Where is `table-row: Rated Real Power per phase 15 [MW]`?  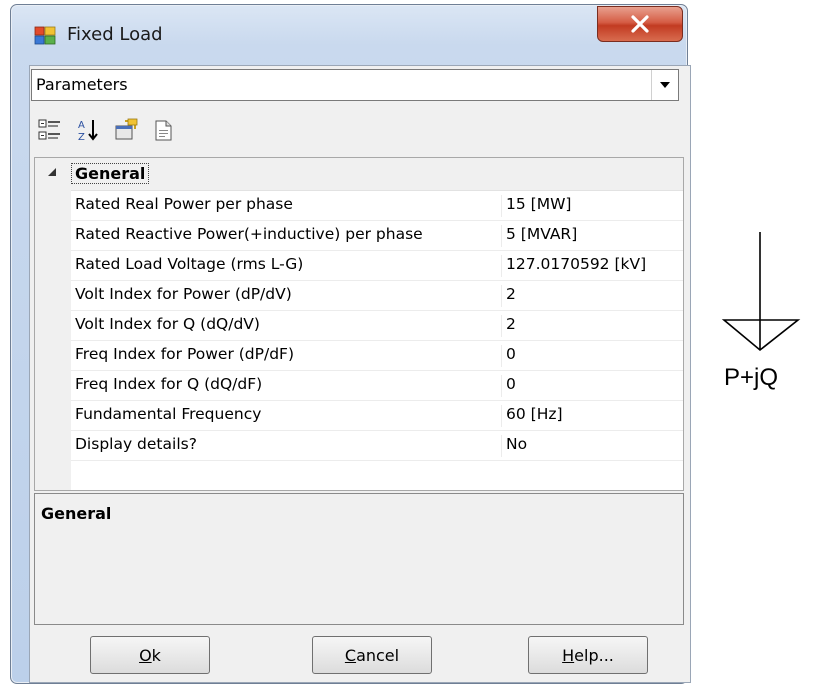
table-row: Rated Real Power per phase 15 [MW] is located at coordinates (377, 205).